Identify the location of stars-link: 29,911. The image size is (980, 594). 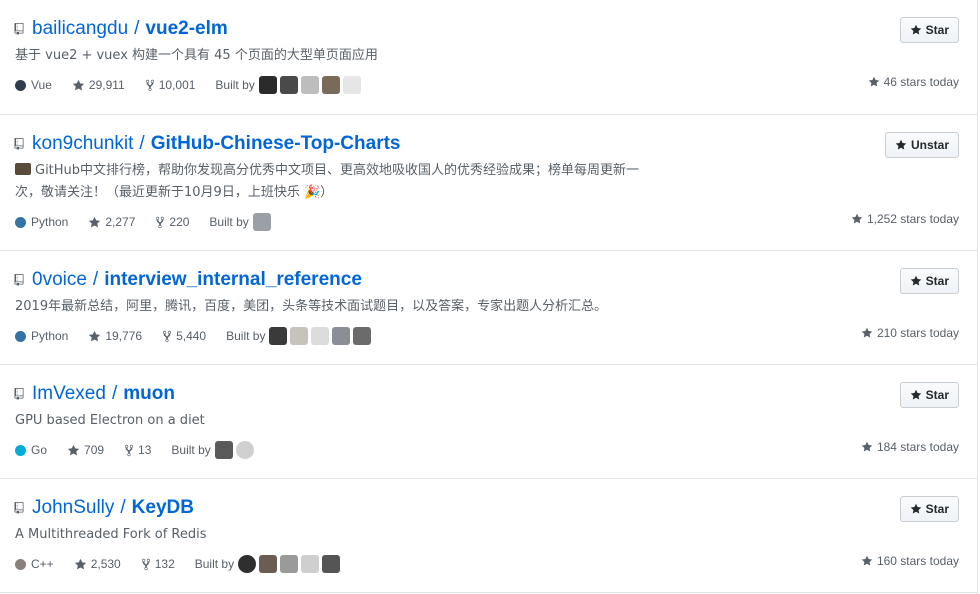
(98, 85).